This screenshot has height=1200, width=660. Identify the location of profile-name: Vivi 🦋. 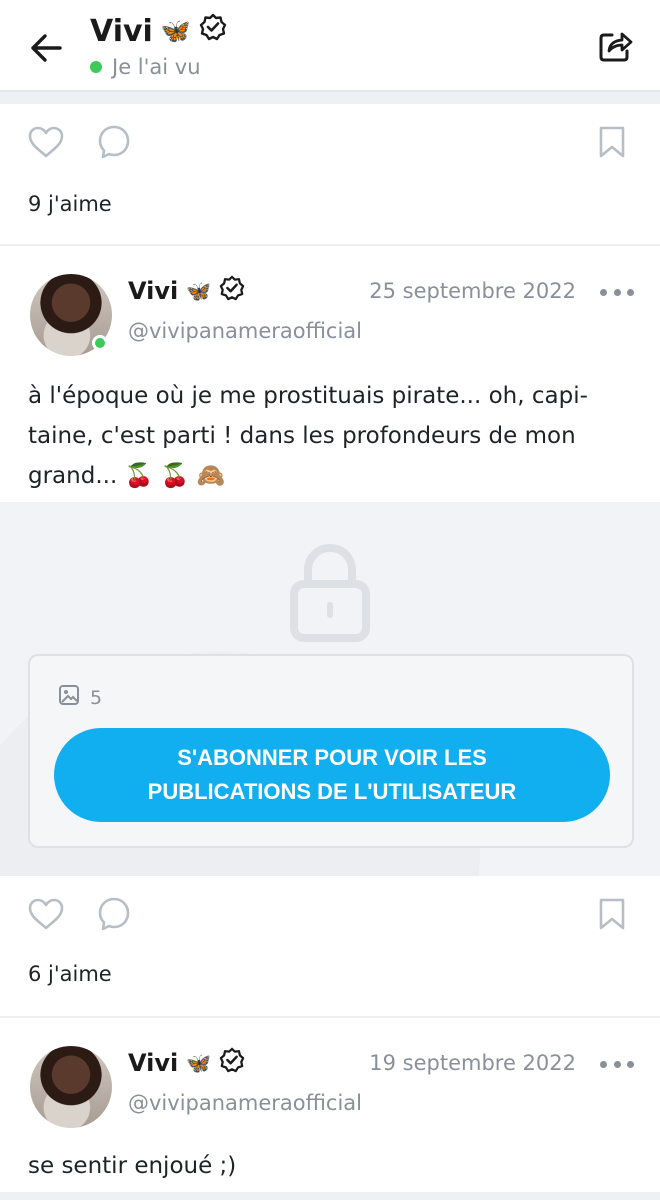
(158, 31).